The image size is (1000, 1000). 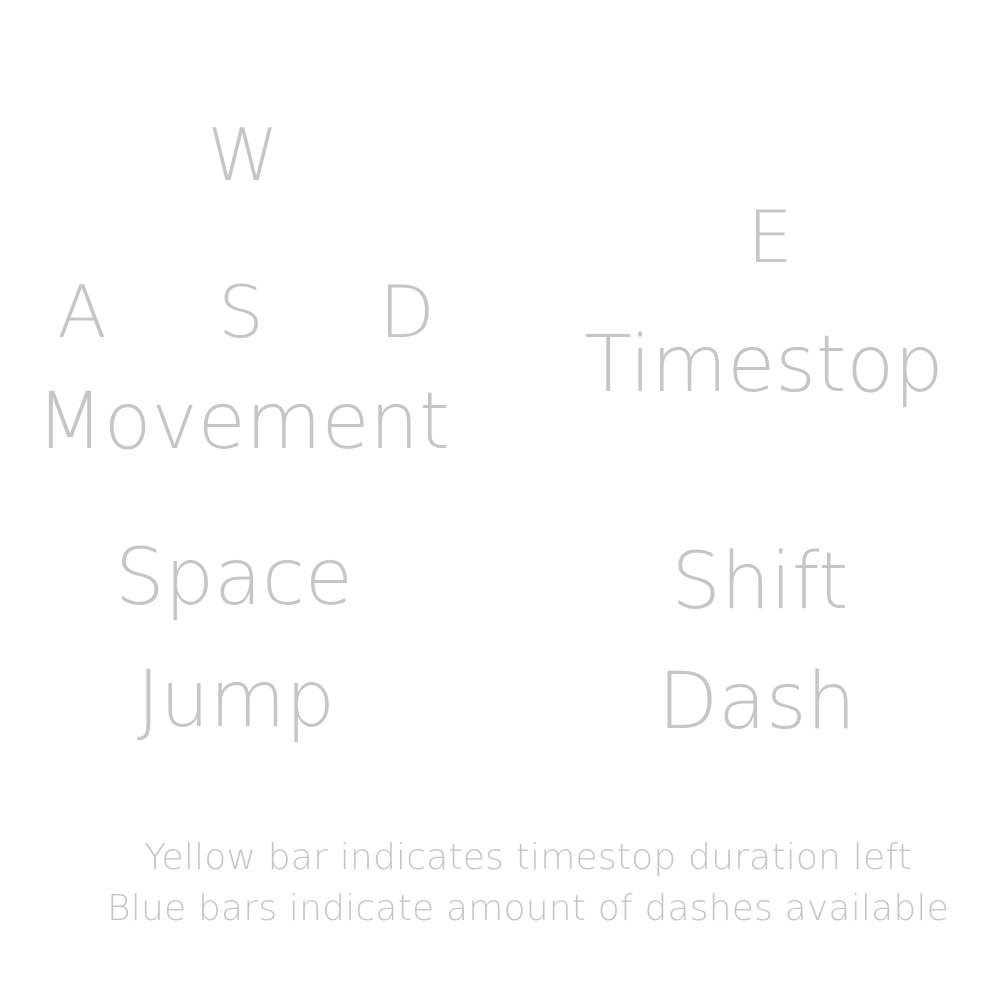 I want to click on key-a: A, so click(x=82, y=312).